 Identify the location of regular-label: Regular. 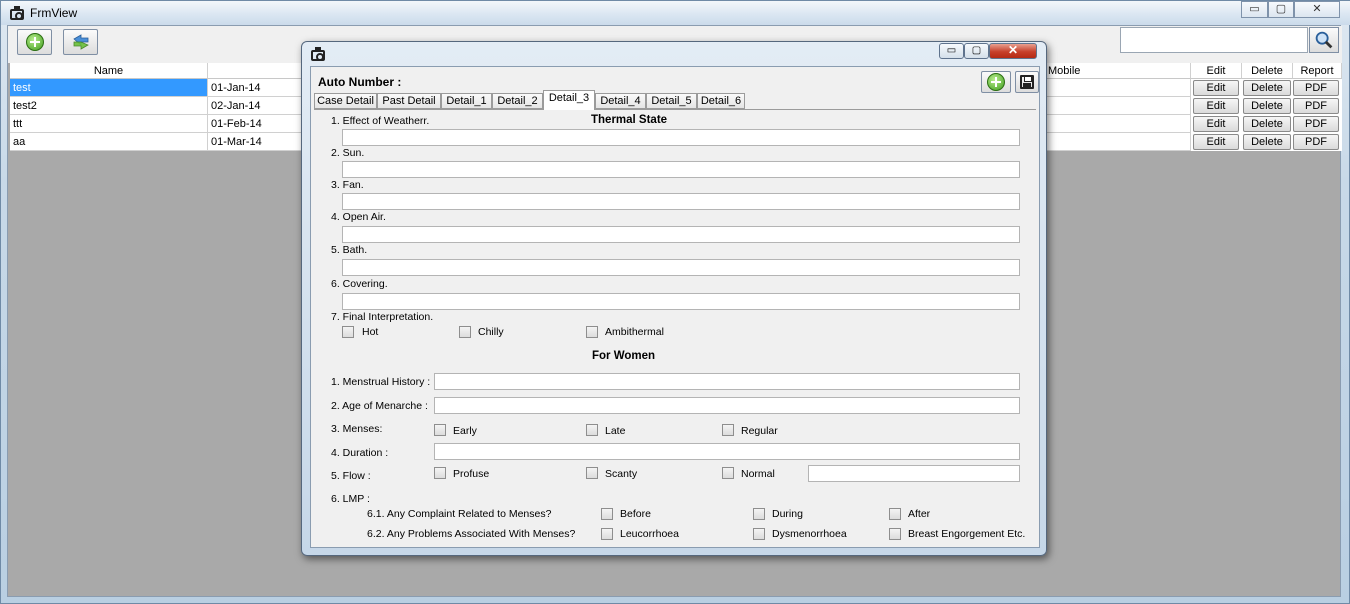
(759, 431).